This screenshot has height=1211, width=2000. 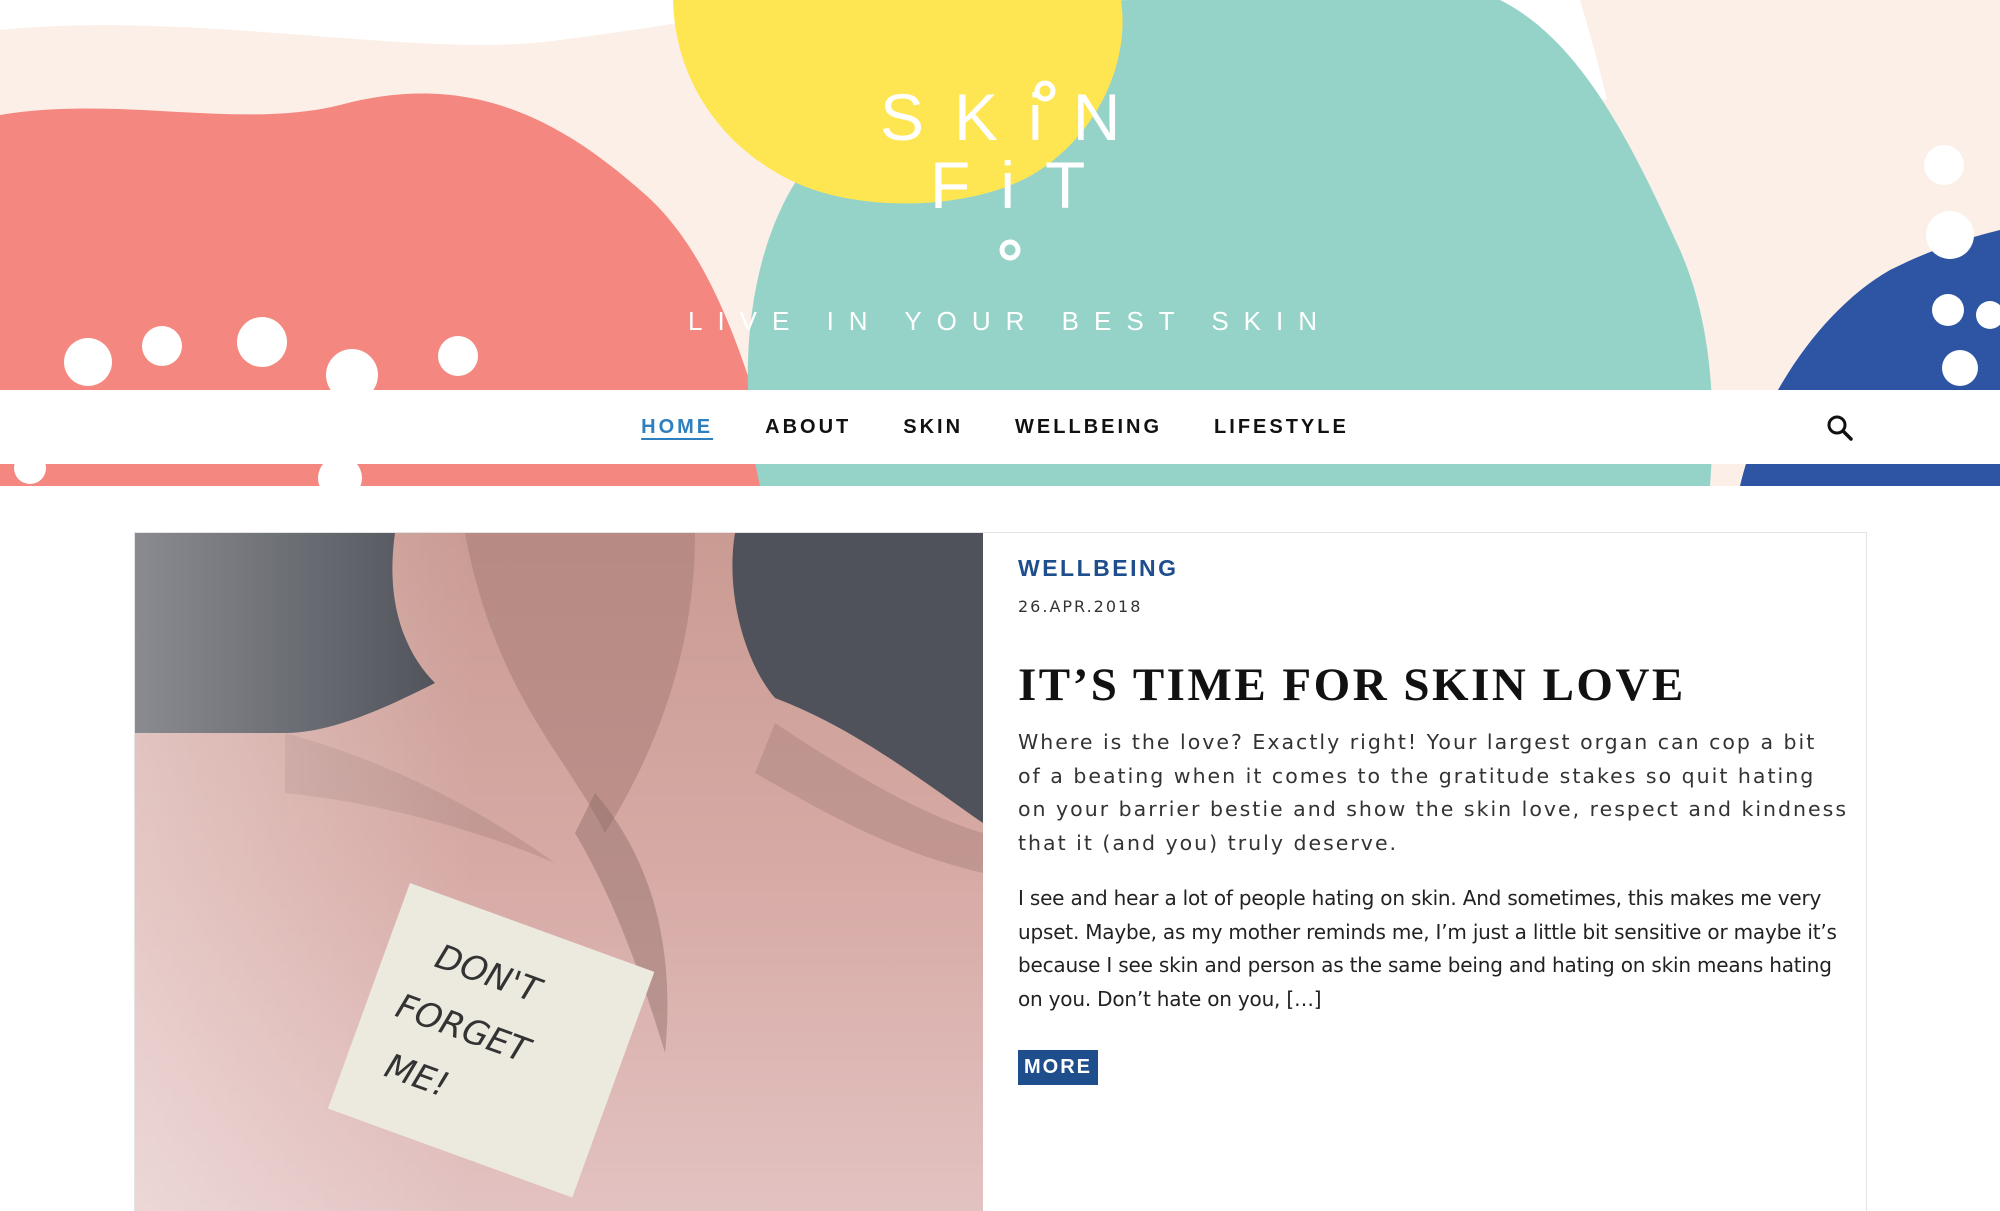 What do you see at coordinates (677, 427) in the screenshot?
I see `nav-item-home: HOME` at bounding box center [677, 427].